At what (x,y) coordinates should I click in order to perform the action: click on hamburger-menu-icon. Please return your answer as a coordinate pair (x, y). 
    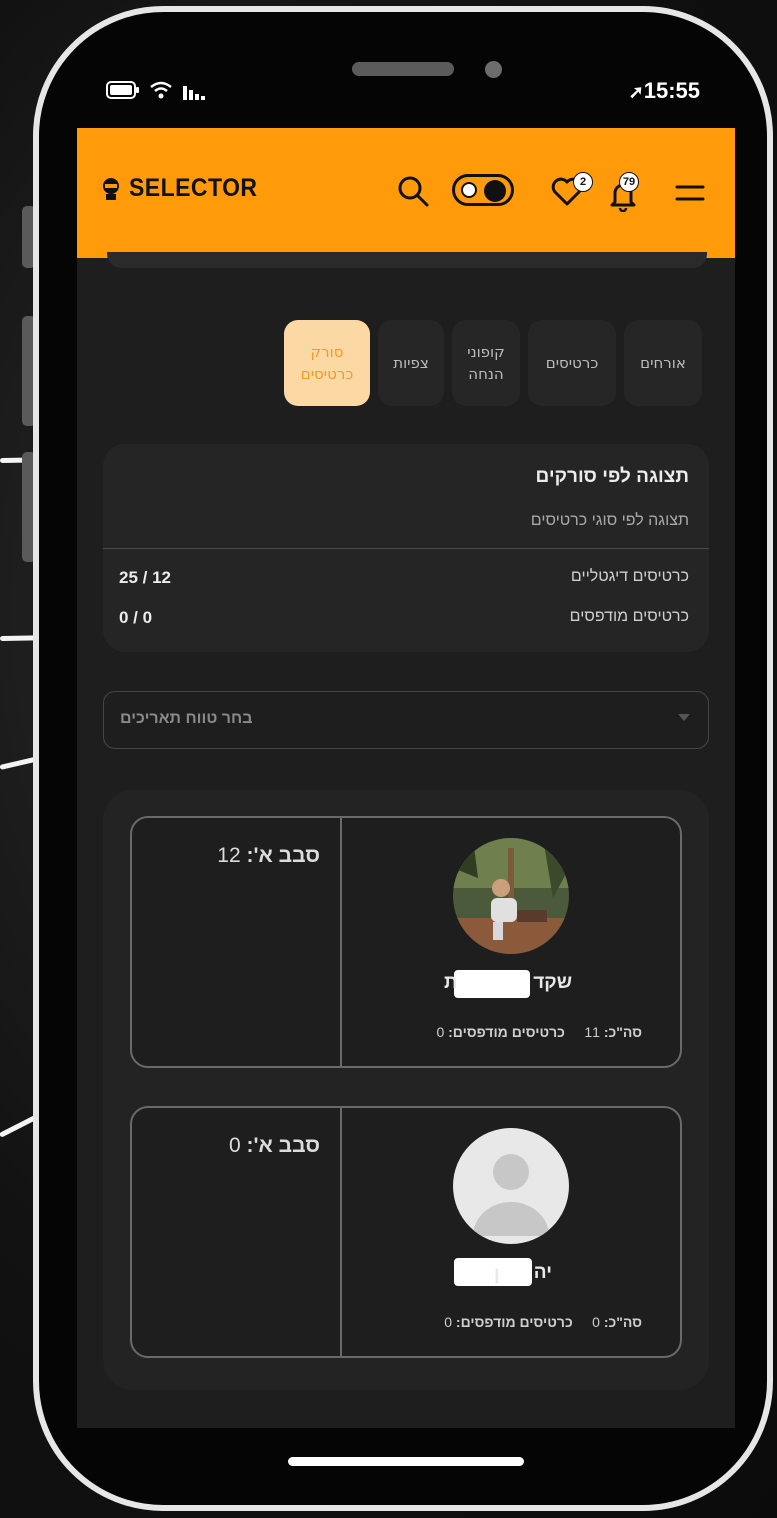
    Looking at the image, I should click on (690, 193).